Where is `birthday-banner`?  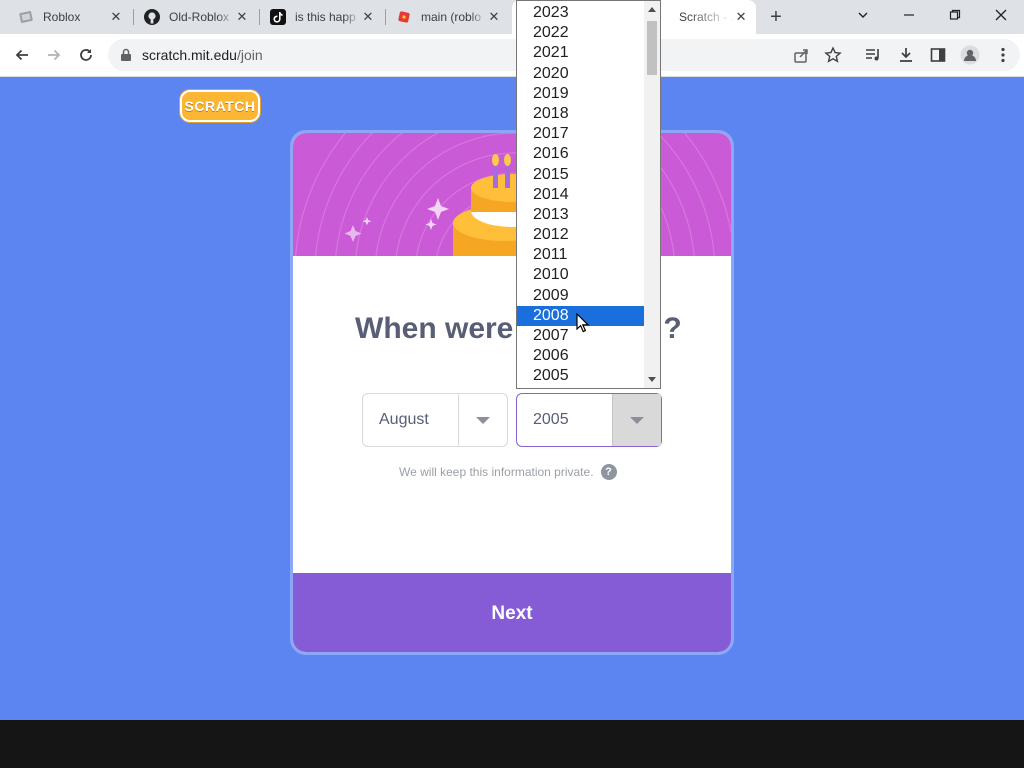 birthday-banner is located at coordinates (512, 194).